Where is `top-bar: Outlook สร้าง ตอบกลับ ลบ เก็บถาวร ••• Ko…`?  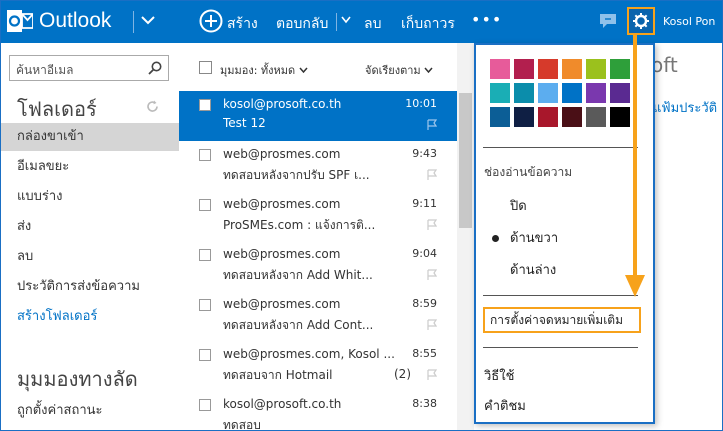
top-bar: Outlook สร้าง ตอบกลับ ลบ เก็บถาวร ••• Ko… is located at coordinates (361, 22).